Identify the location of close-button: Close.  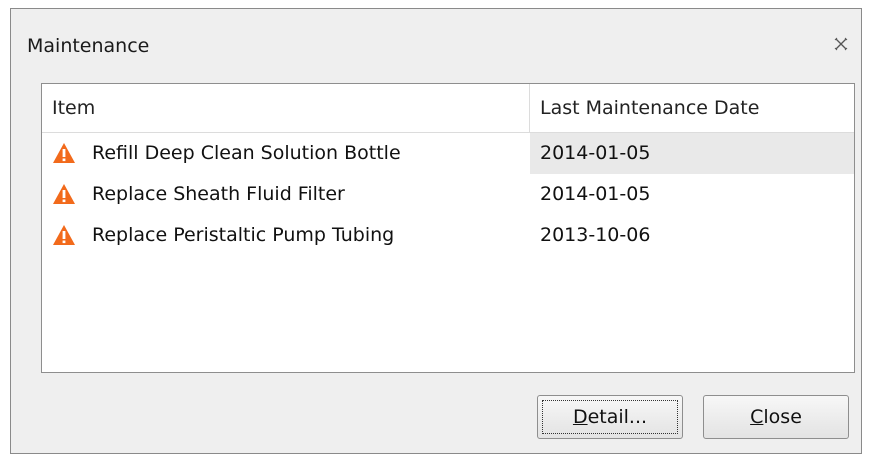
(776, 417).